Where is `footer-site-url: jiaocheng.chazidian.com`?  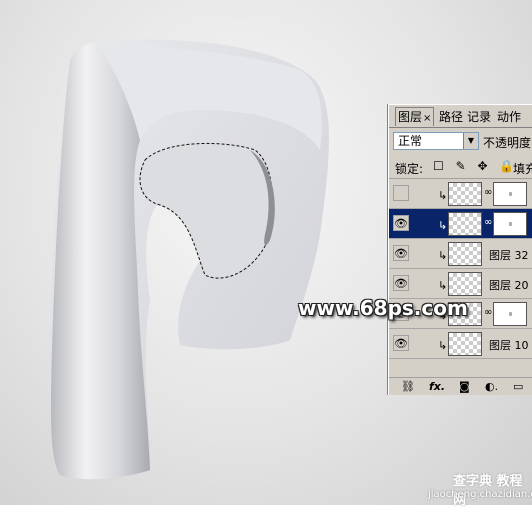
footer-site-url: jiaocheng.chazidian.com is located at coordinates (480, 494).